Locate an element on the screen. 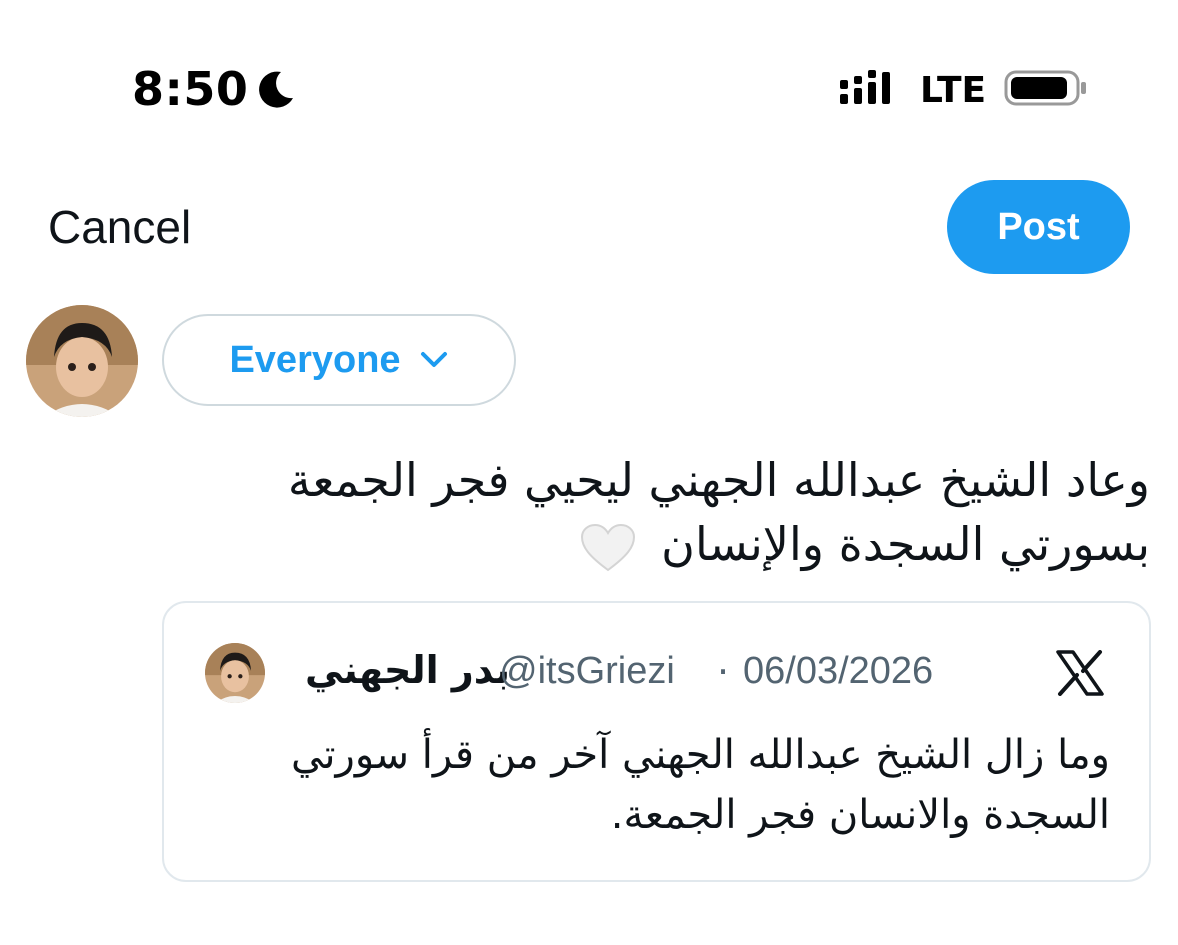 The height and width of the screenshot is (945, 1178). post-text-line: بسورتي السجدة والإنسان is located at coordinates (905, 544).